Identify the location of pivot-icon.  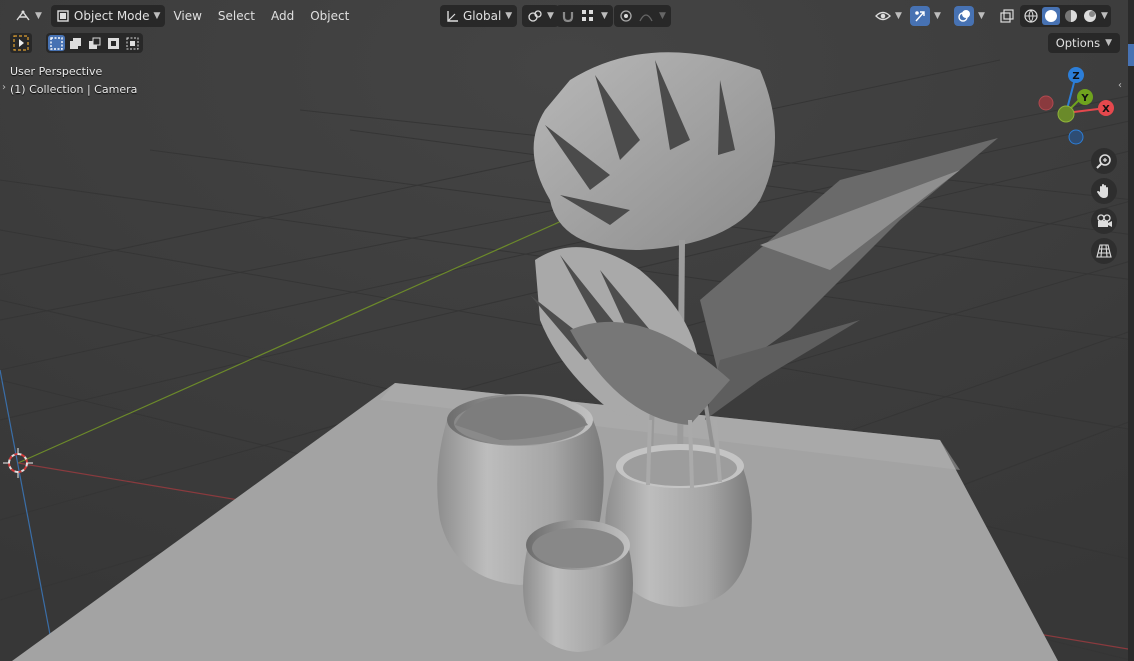
(535, 16).